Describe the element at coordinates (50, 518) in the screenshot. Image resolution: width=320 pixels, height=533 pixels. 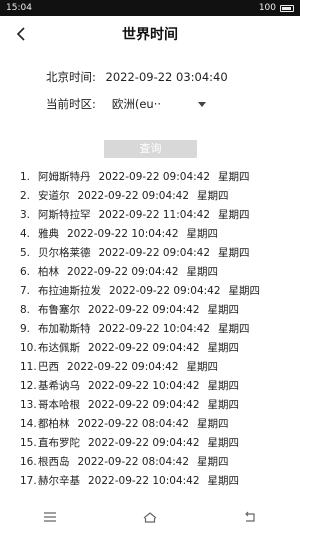
I see `menu-icon` at that location.